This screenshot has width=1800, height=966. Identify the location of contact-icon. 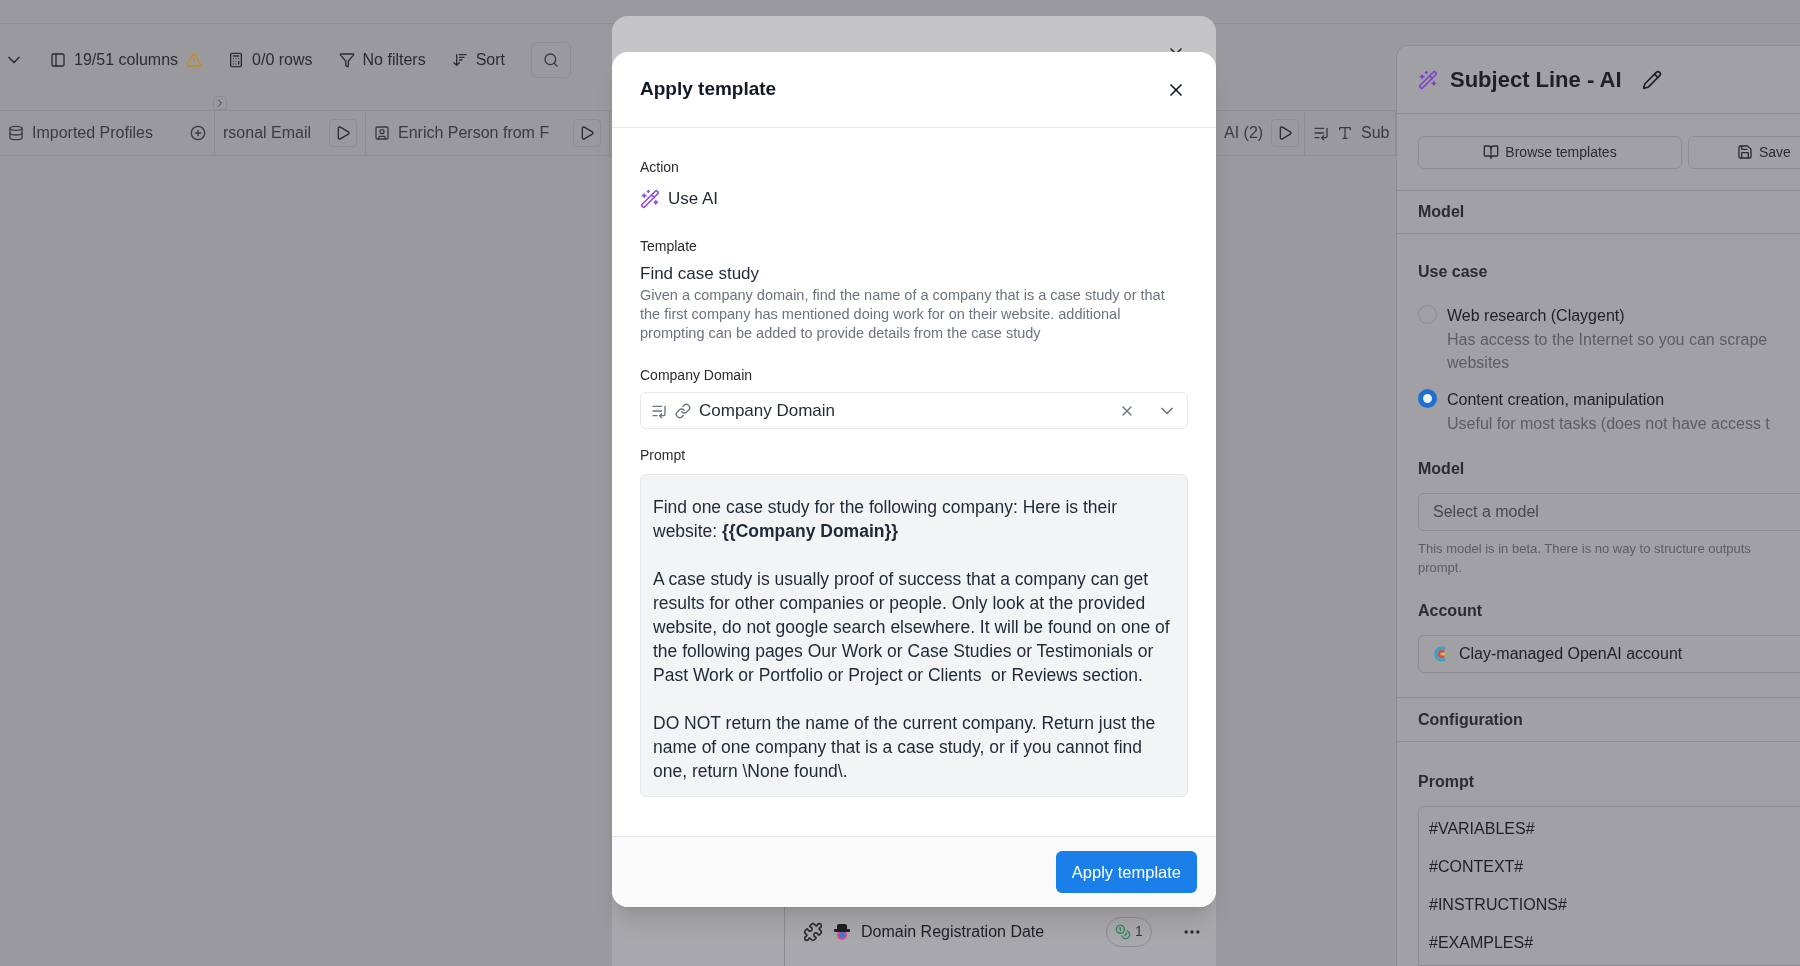
(382, 133).